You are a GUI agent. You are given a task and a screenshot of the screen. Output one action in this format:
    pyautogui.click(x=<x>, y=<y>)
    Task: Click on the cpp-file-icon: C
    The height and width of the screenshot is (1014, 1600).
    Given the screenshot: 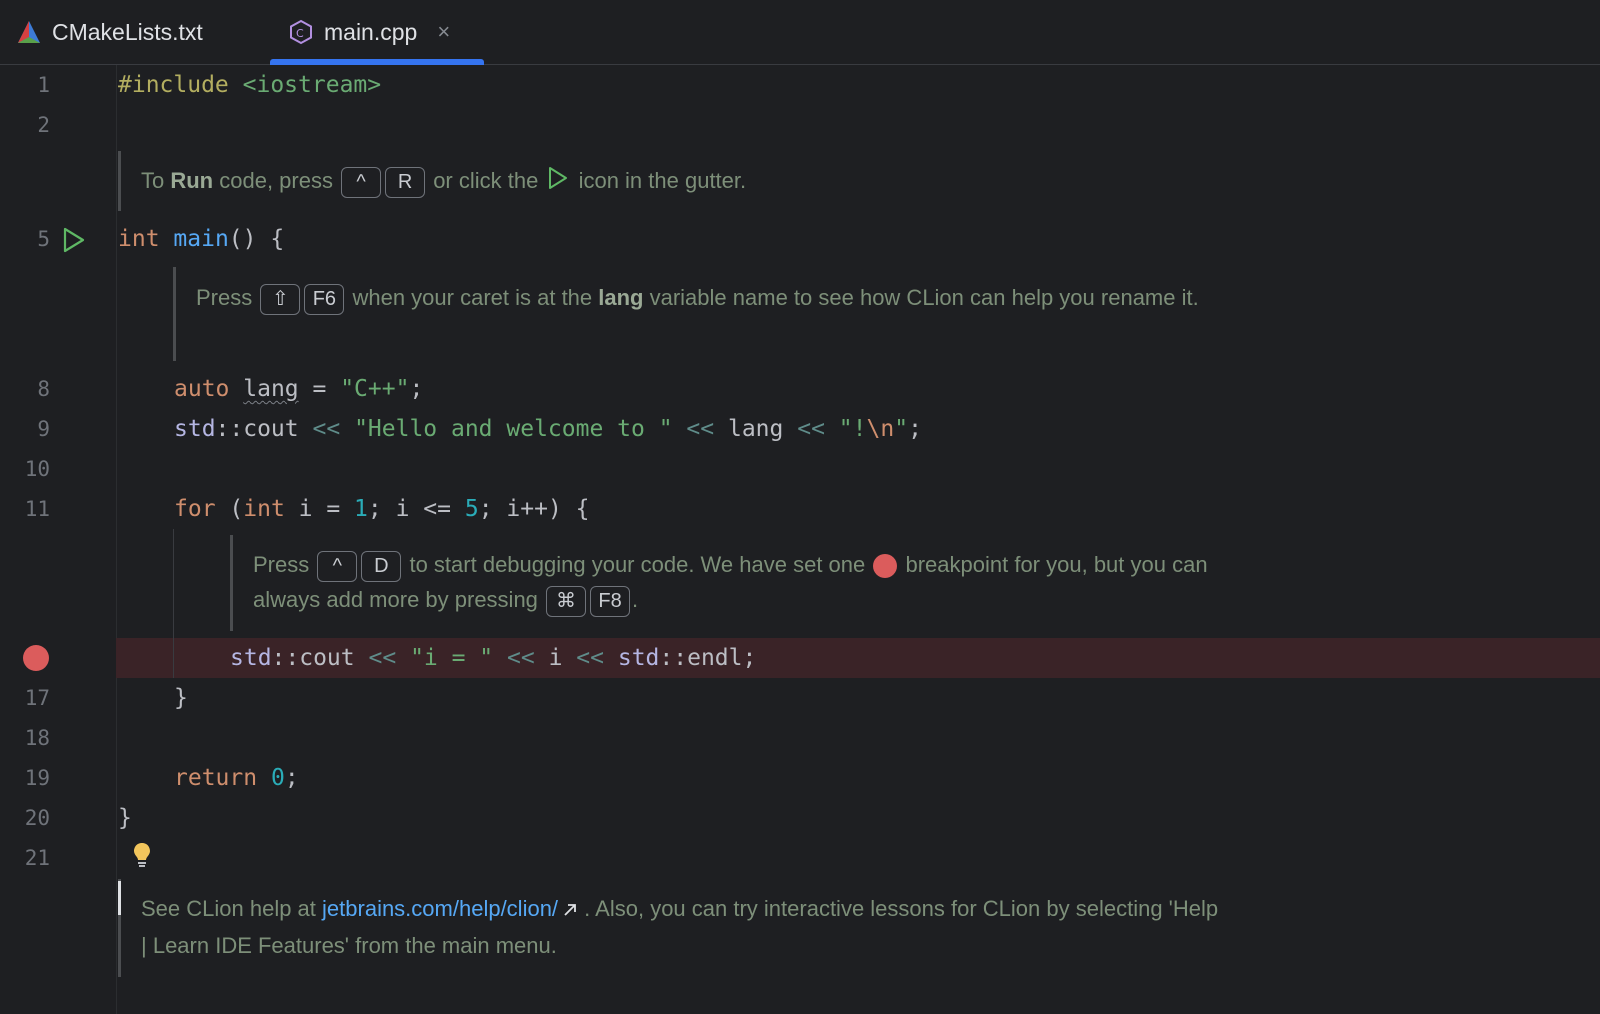 What is the action you would take?
    pyautogui.click(x=301, y=32)
    